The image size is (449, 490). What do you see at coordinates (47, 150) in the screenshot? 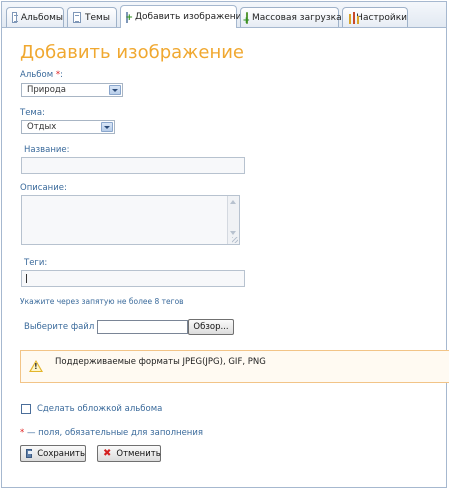
I see `name-label: Название:` at bounding box center [47, 150].